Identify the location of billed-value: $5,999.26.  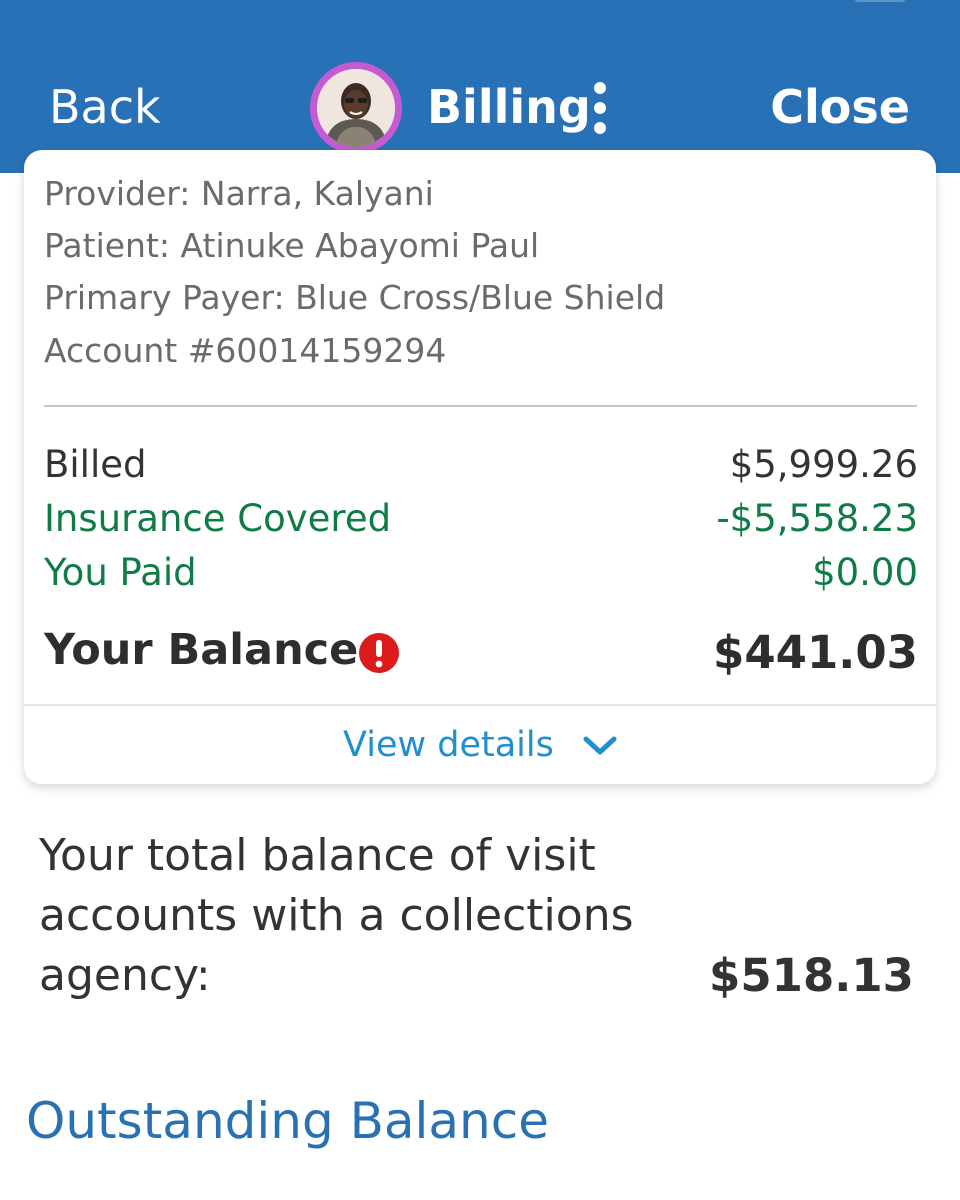
(823, 464).